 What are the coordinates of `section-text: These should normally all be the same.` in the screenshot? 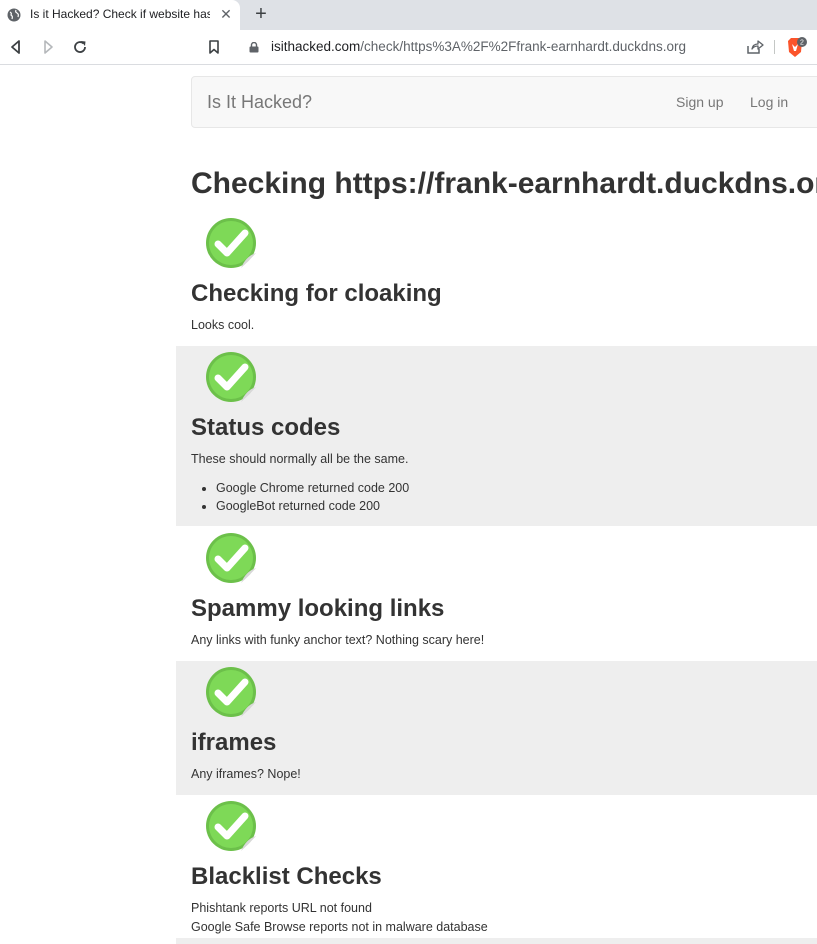 It's located at (300, 459).